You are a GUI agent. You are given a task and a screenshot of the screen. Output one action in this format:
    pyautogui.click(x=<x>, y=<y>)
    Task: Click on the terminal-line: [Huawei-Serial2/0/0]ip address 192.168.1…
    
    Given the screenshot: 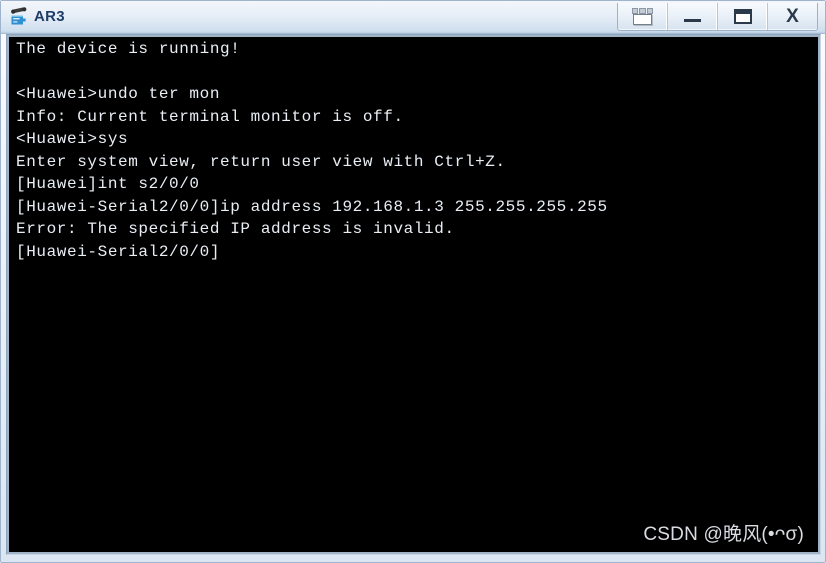 What is the action you would take?
    pyautogui.click(x=312, y=206)
    